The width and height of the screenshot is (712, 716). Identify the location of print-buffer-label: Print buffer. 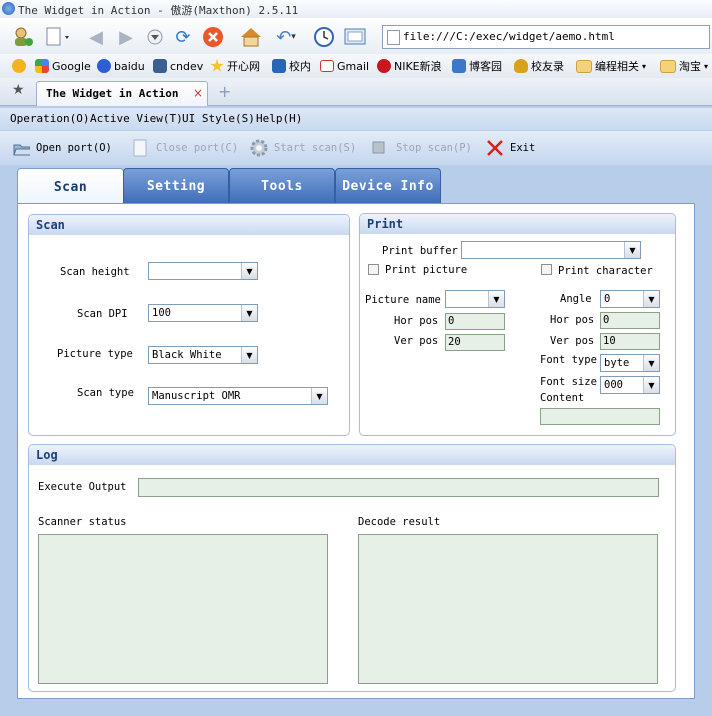
(420, 251).